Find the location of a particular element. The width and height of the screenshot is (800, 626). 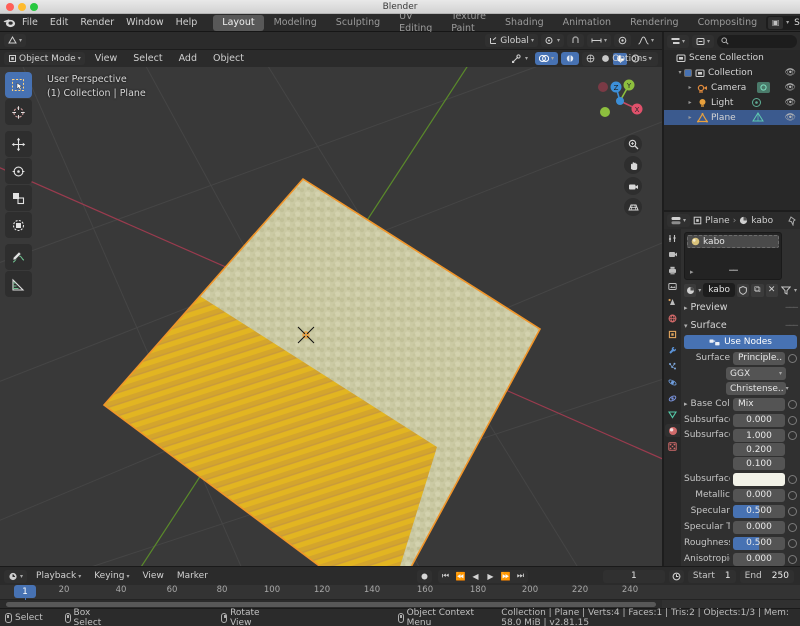

auto-keying-icon is located at coordinates (676, 576).